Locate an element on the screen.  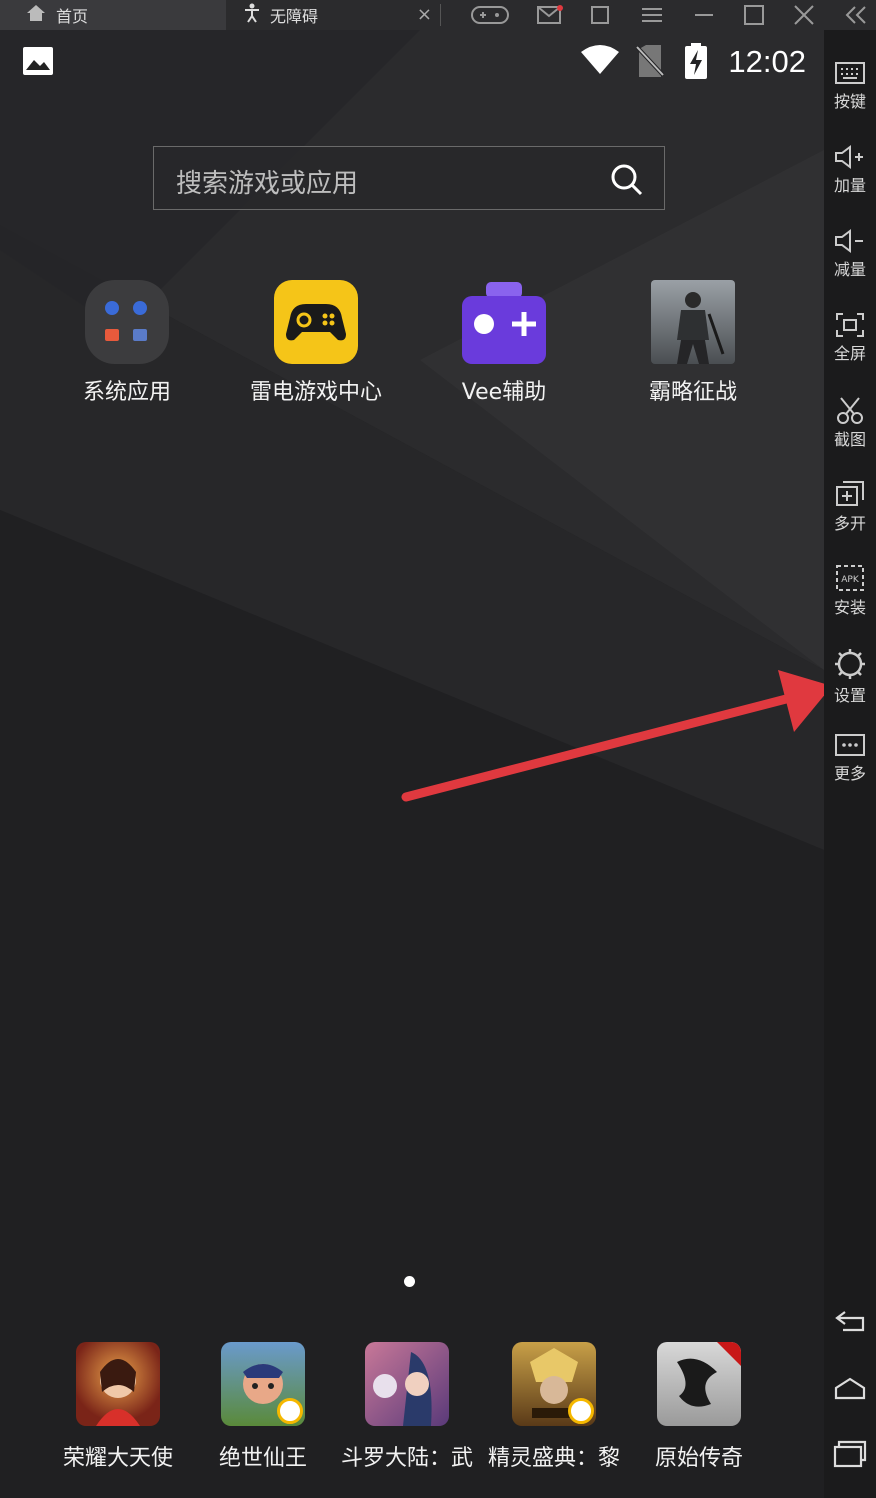
sidebar-label: 按键 is located at coordinates (849, 101).